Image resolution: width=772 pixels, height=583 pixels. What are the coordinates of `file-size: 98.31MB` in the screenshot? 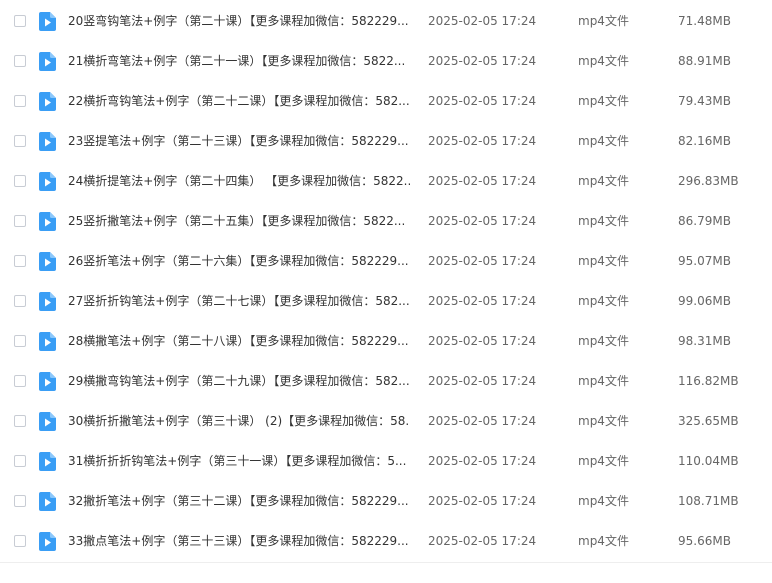 It's located at (704, 341).